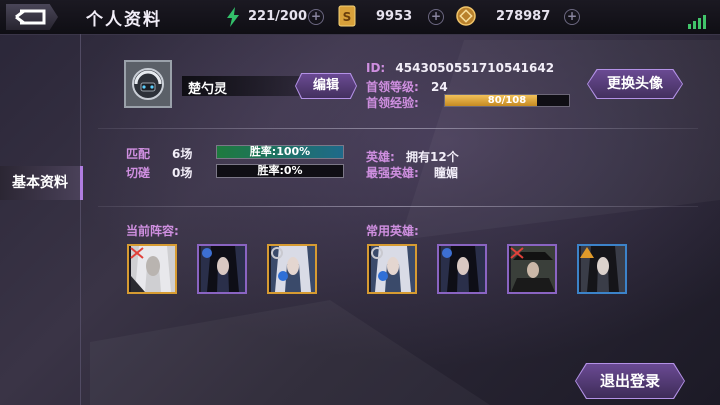 The image size is (720, 405). I want to click on match-count: 6场, so click(182, 154).